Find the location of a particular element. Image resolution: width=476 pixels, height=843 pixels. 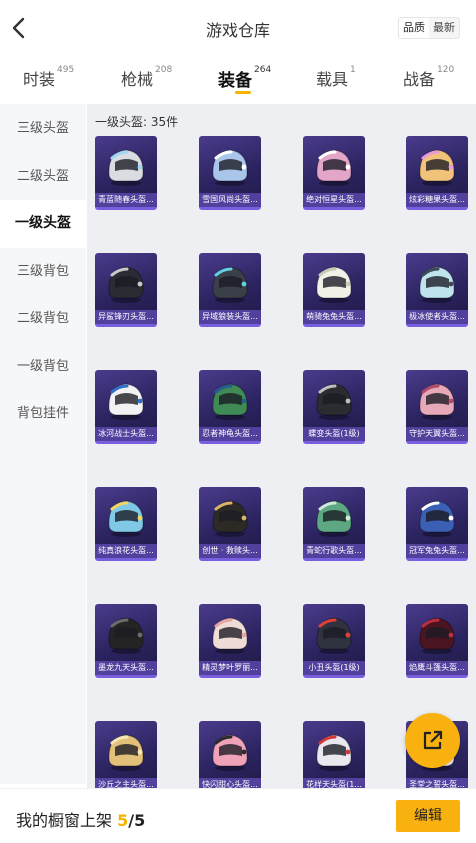

sidebar: 三级头盔 二级头盔 一级头盔 三级背包 二级背包 一级背包 背包挂件 is located at coordinates (43, 444).